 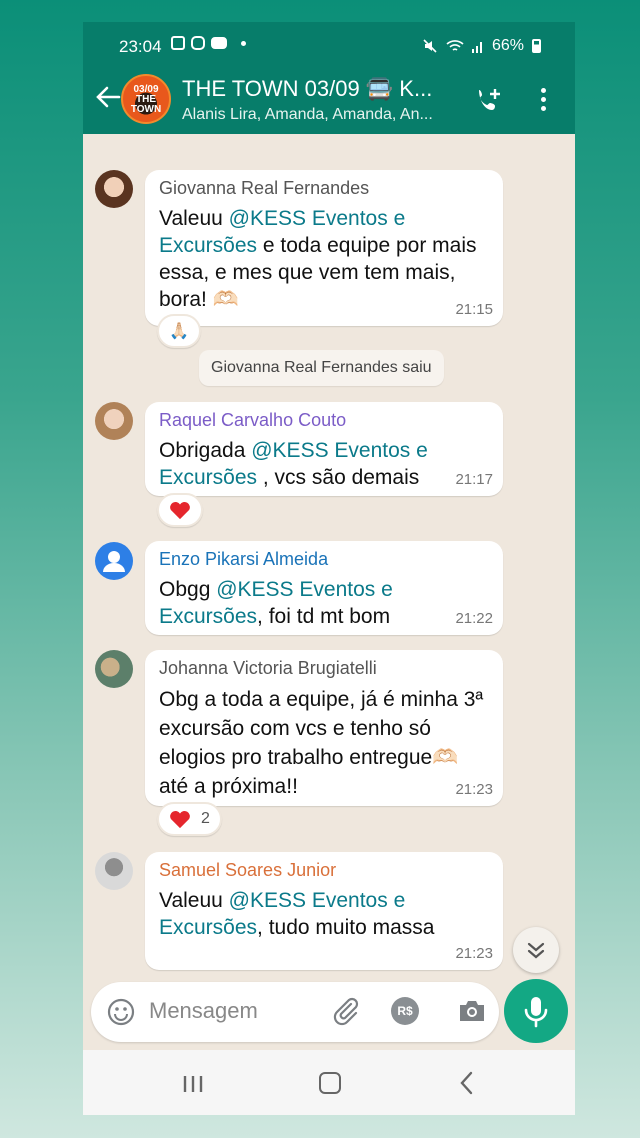 I want to click on paperclip-icon, so click(x=346, y=1011).